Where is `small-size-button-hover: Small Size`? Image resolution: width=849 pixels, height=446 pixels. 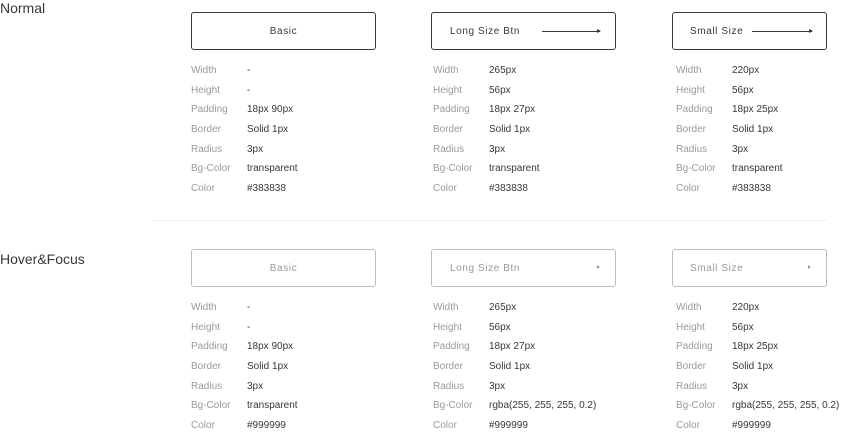
small-size-button-hover: Small Size is located at coordinates (749, 268).